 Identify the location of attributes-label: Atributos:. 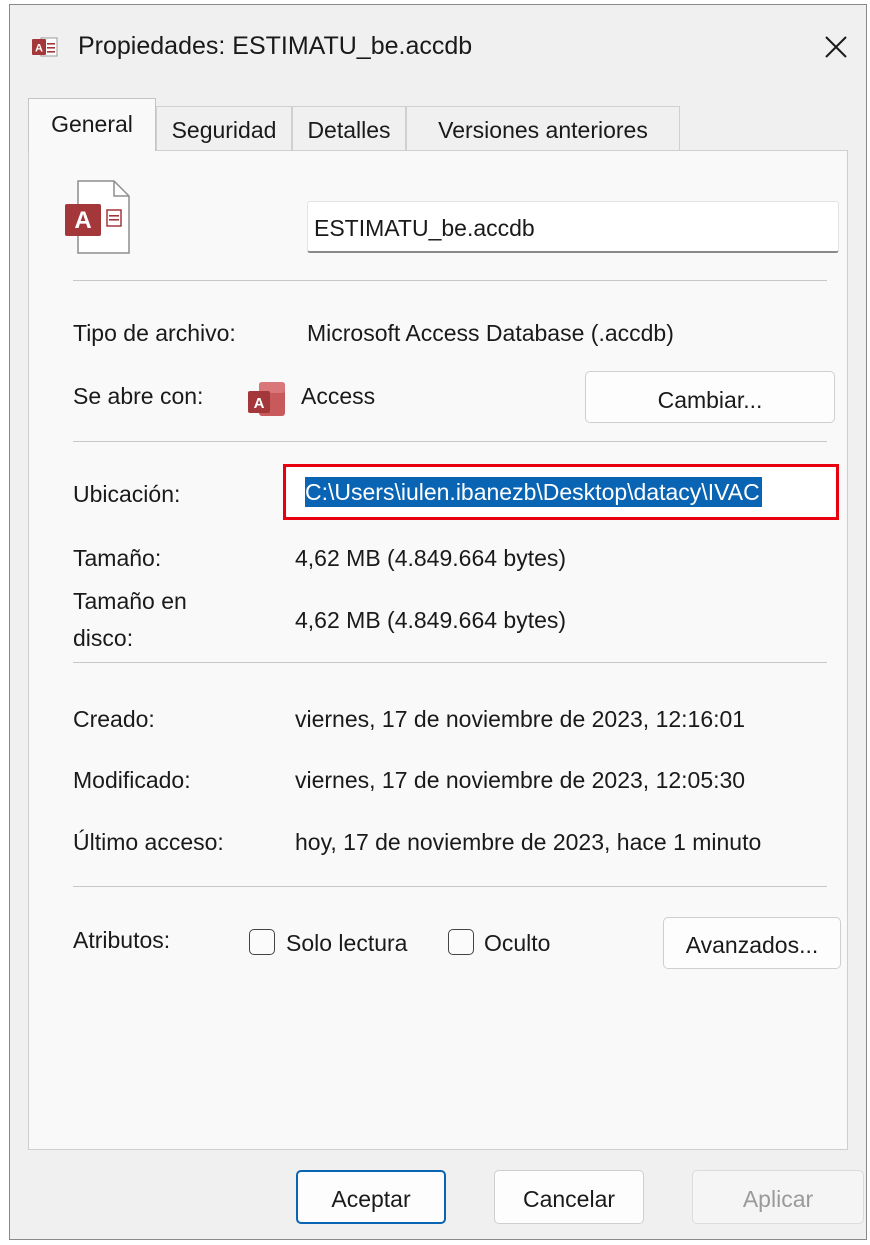
(122, 940).